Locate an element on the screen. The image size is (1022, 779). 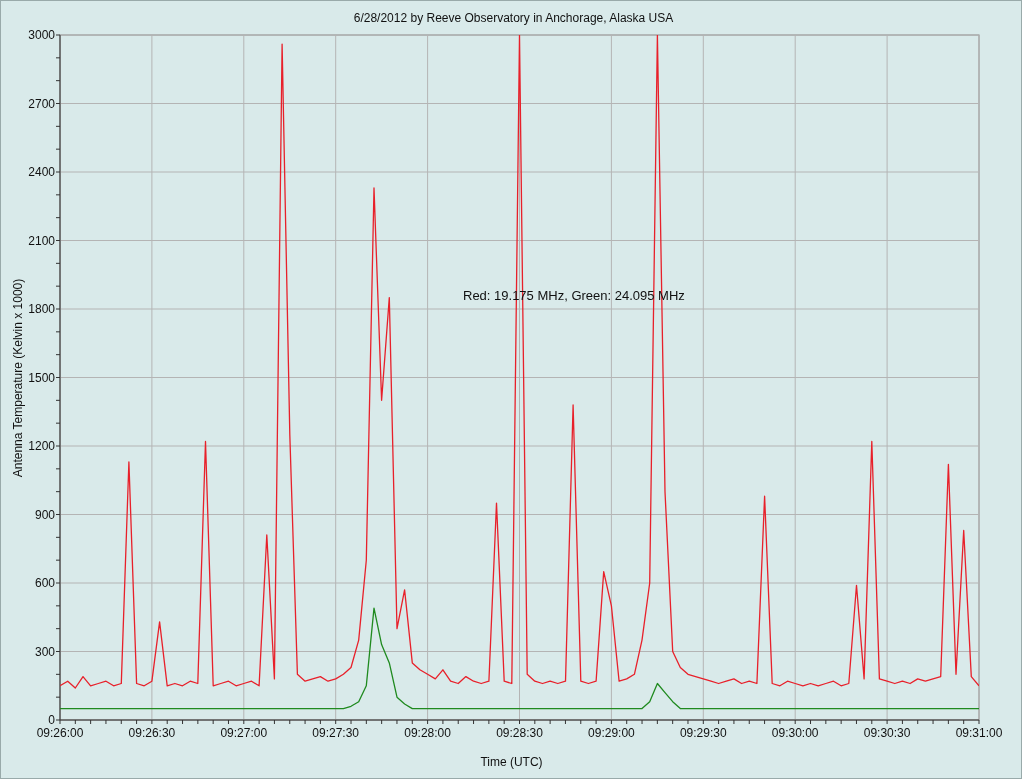
y-tick-label: 300 is located at coordinates (44, 651).